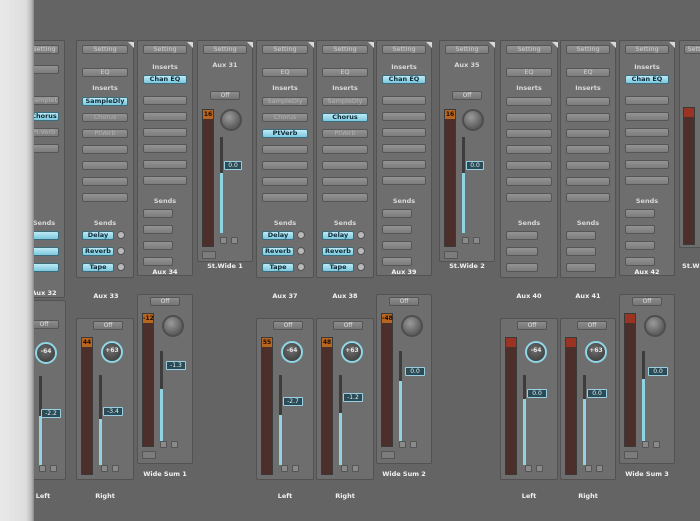  I want to click on volume-readout: -3.4, so click(113, 411).